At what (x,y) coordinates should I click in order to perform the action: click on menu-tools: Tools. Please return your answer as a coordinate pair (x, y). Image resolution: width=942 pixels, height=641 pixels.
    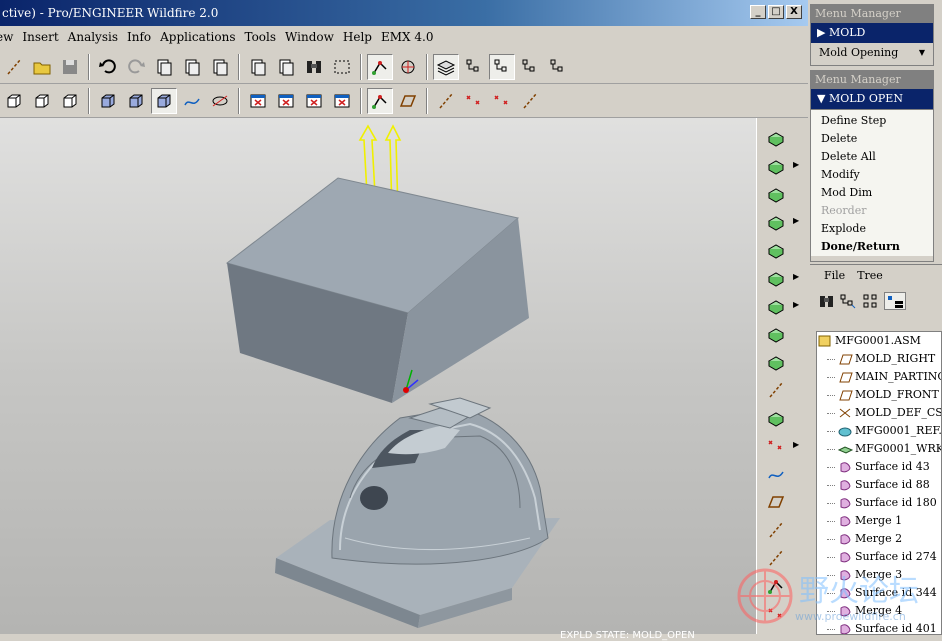
    Looking at the image, I should click on (261, 37).